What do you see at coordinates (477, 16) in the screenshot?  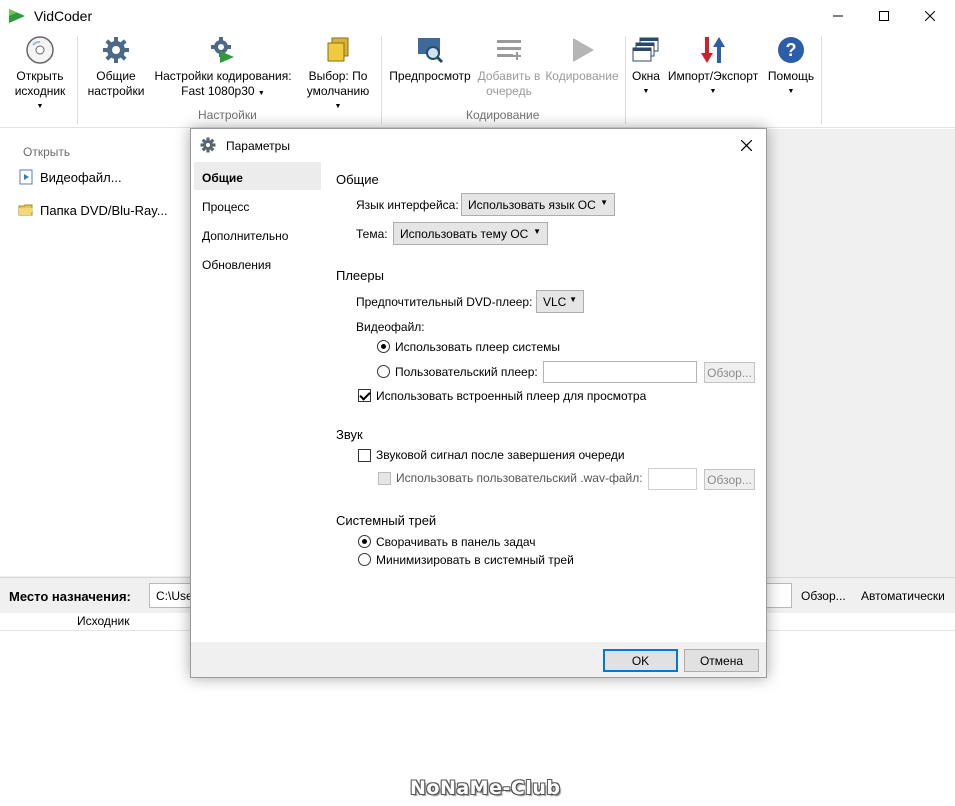 I see `title-bar: VidCoder` at bounding box center [477, 16].